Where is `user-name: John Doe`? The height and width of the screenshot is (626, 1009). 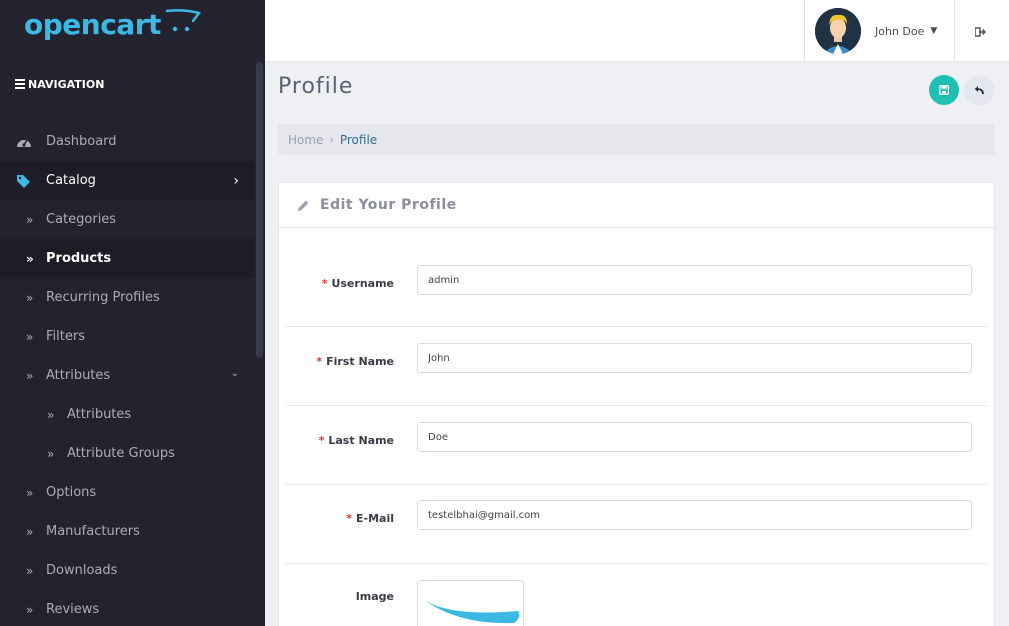 user-name: John Doe is located at coordinates (900, 31).